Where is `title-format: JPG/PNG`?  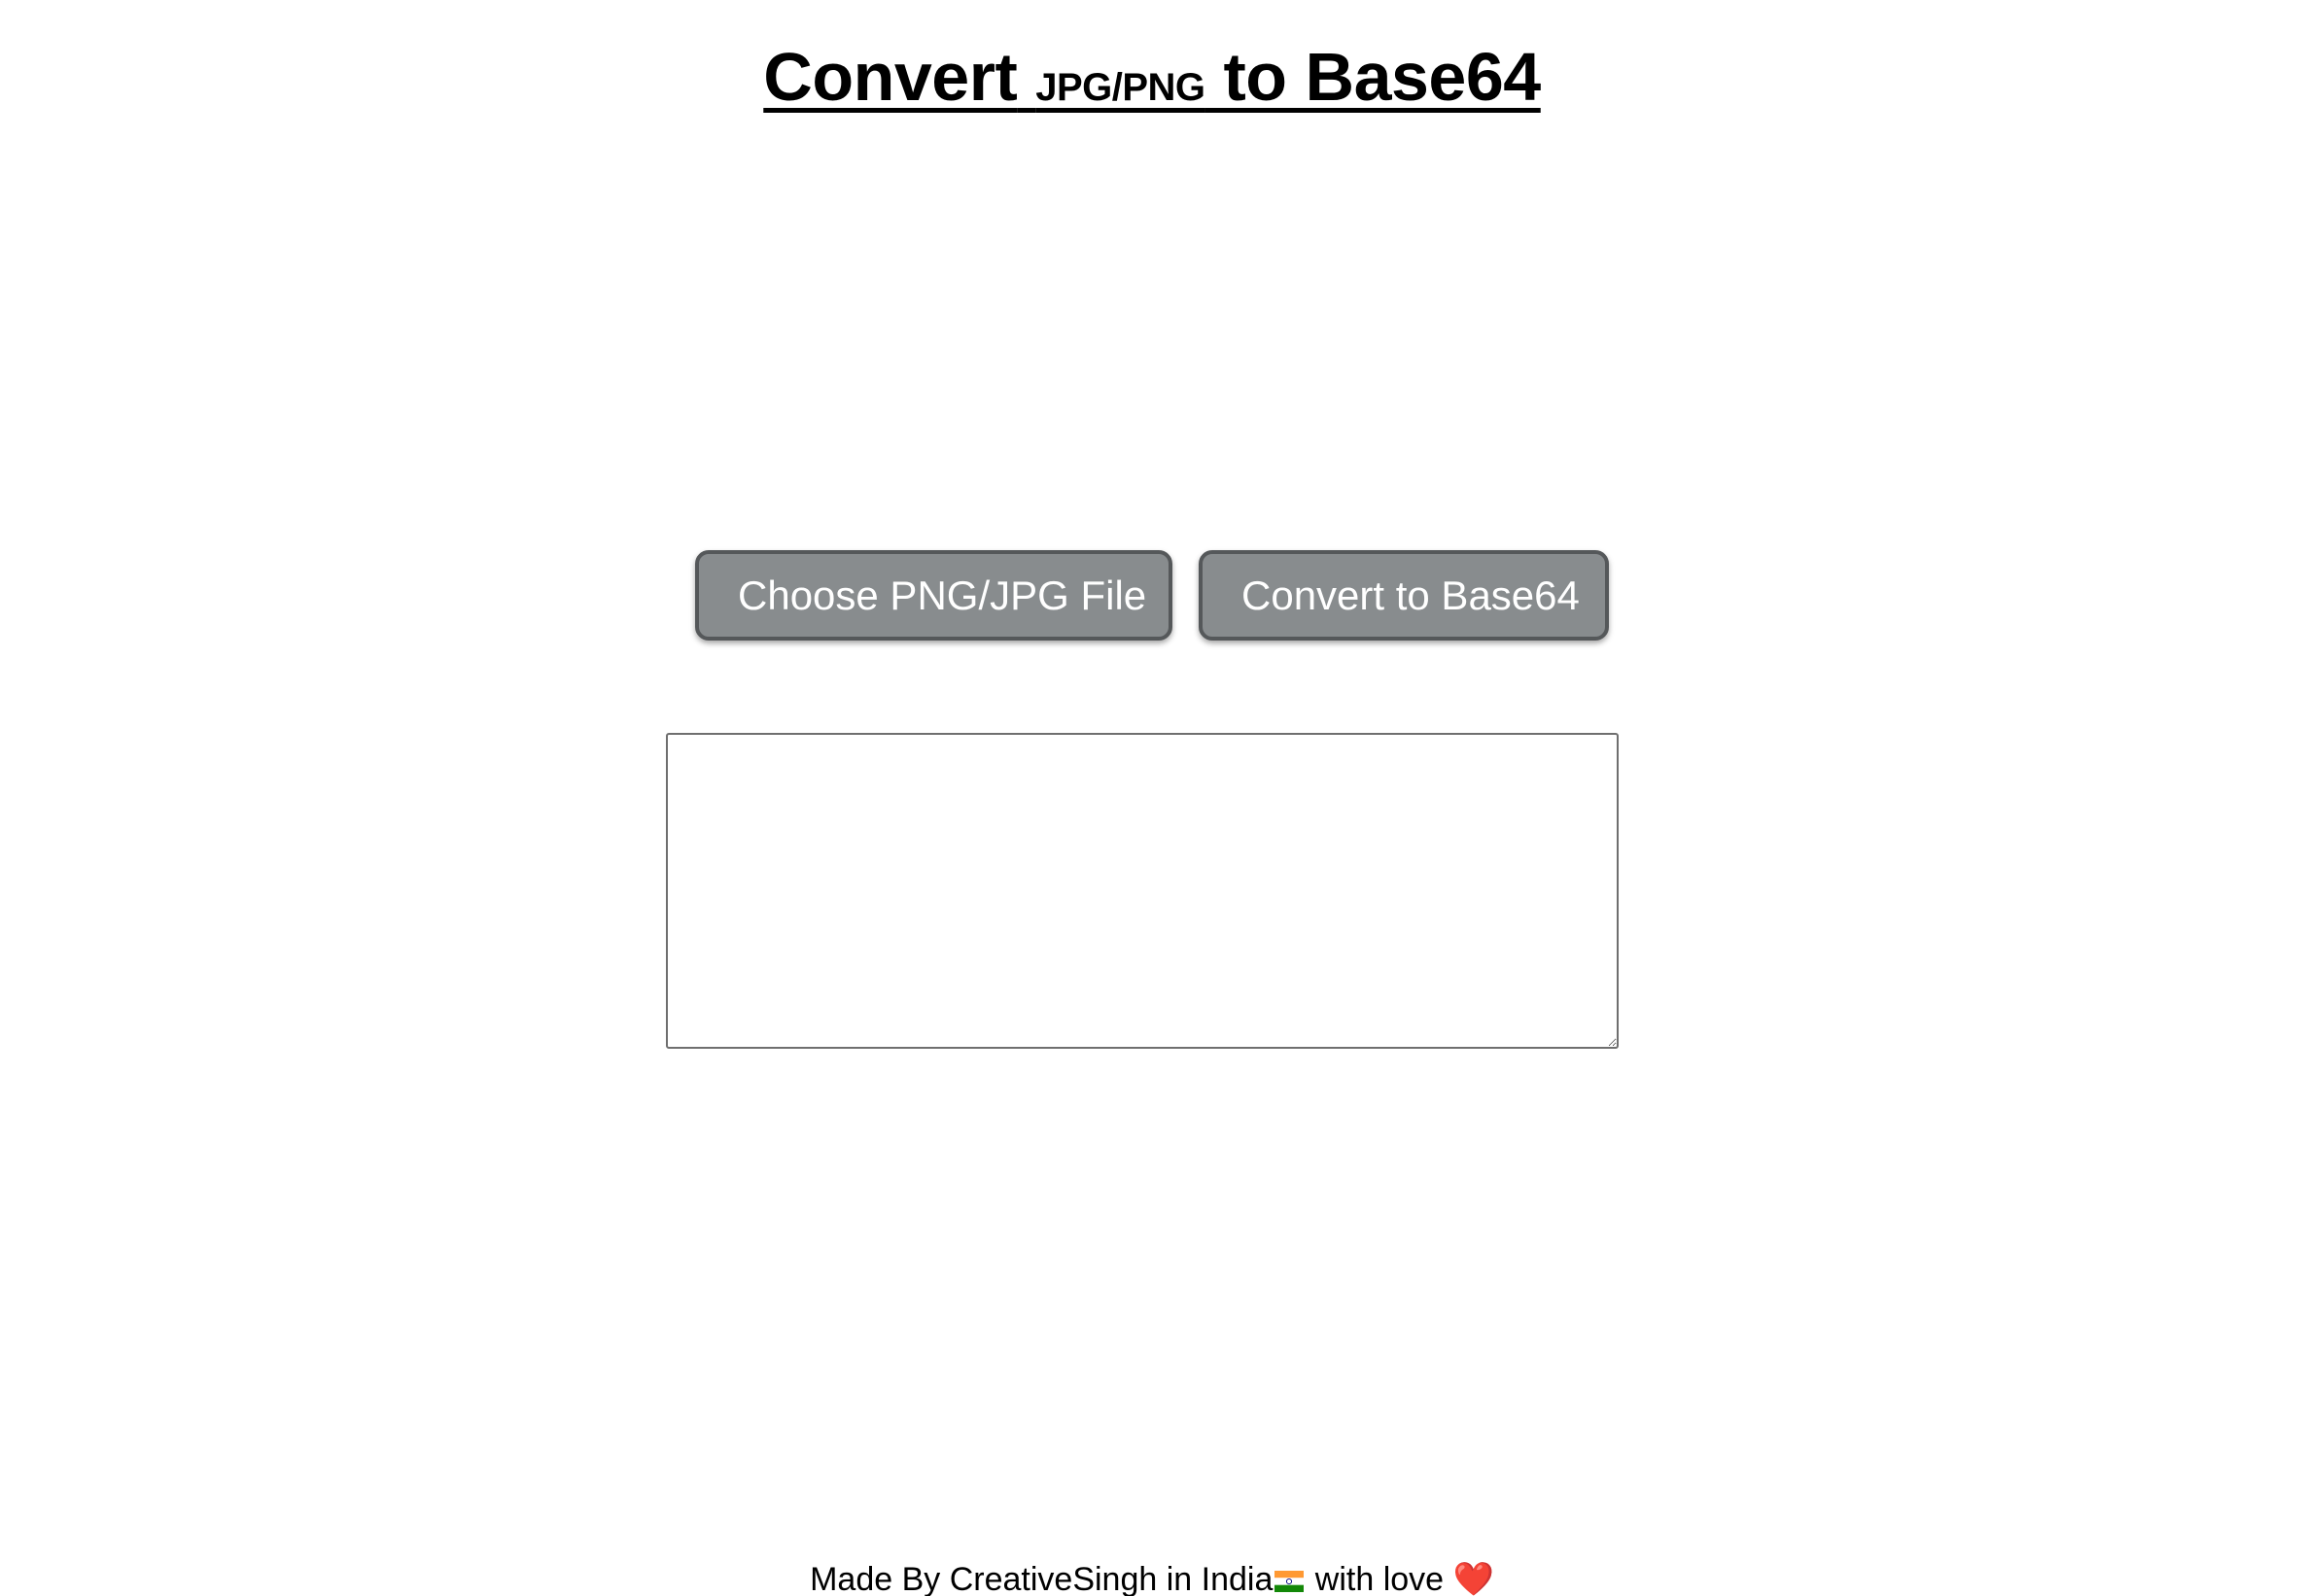
title-format: JPG/PNG is located at coordinates (1120, 87).